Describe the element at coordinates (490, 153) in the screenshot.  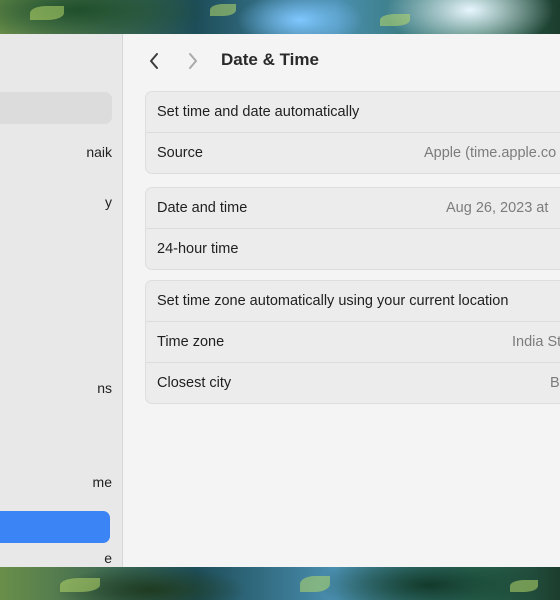
I see `row-value: Apple (time.apple.co` at that location.